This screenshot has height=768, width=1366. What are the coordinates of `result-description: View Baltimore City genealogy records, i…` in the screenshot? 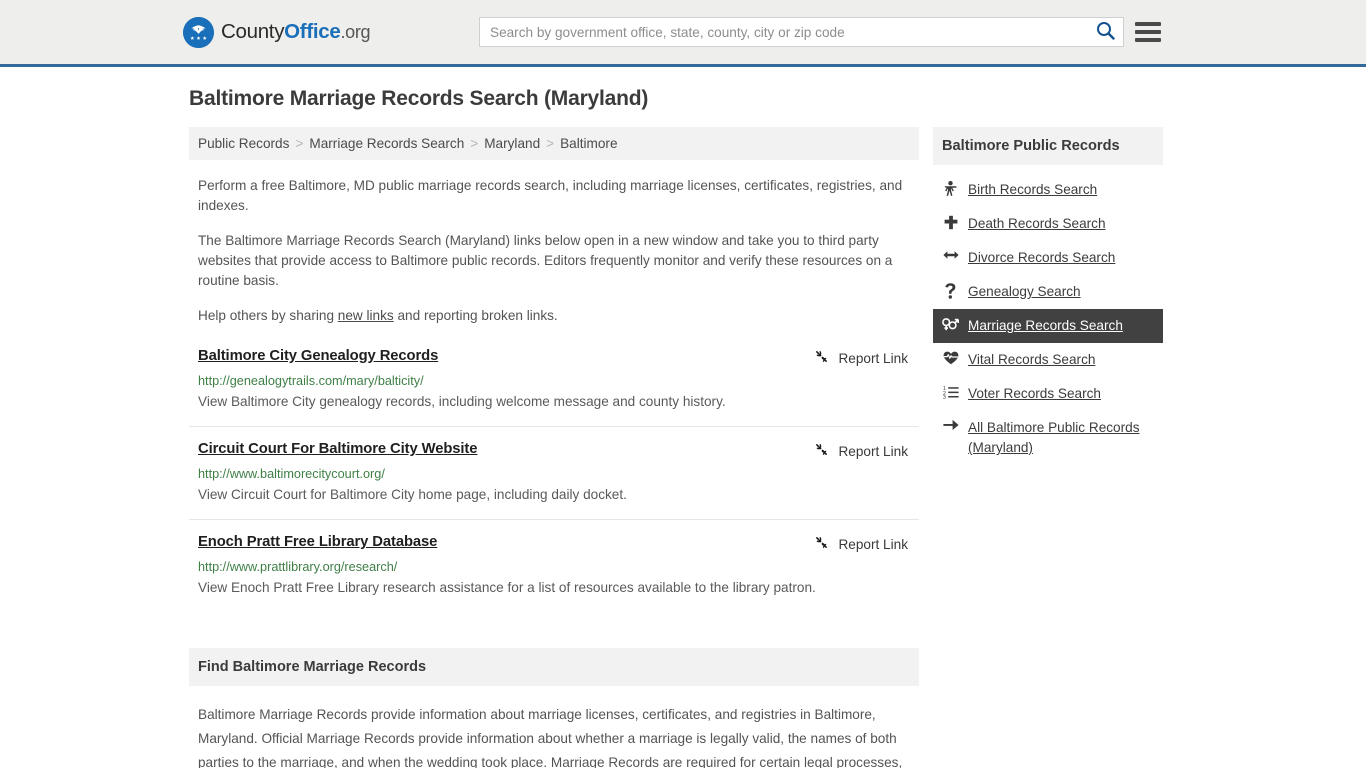 It's located at (462, 401).